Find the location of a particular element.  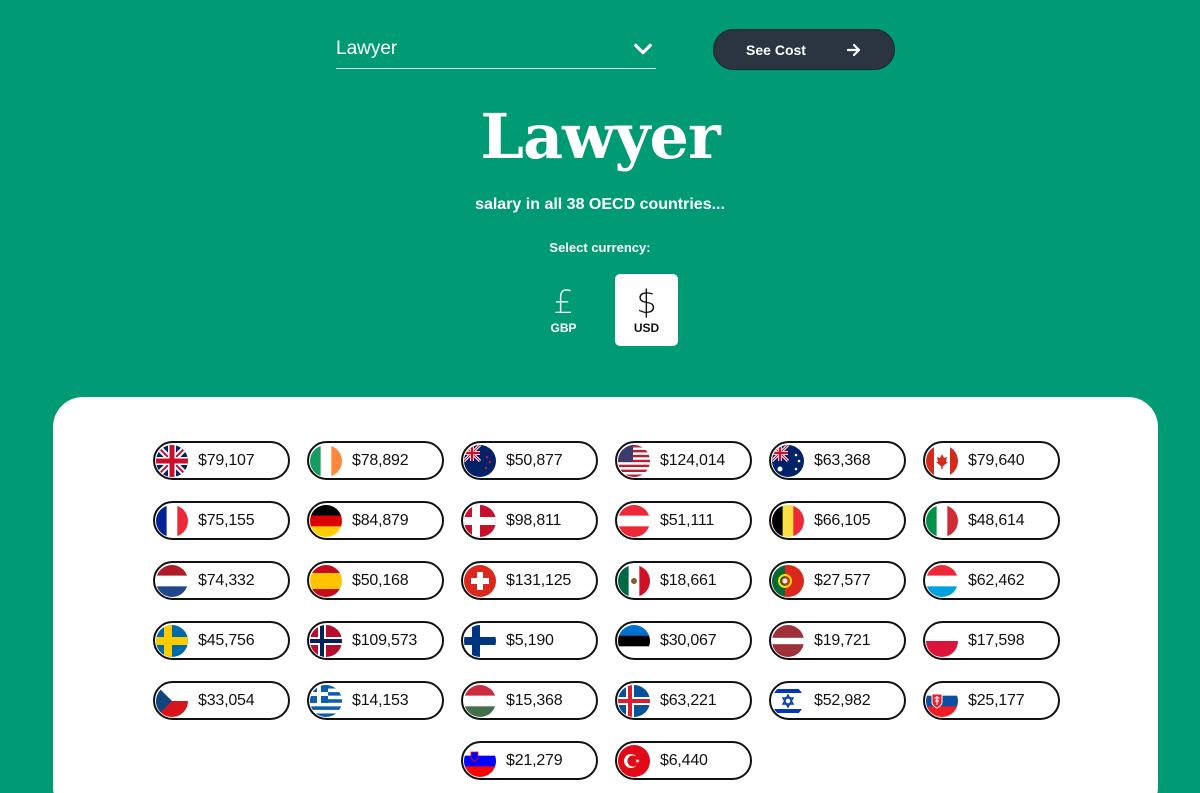

salary-value: $30,067 is located at coordinates (688, 640).